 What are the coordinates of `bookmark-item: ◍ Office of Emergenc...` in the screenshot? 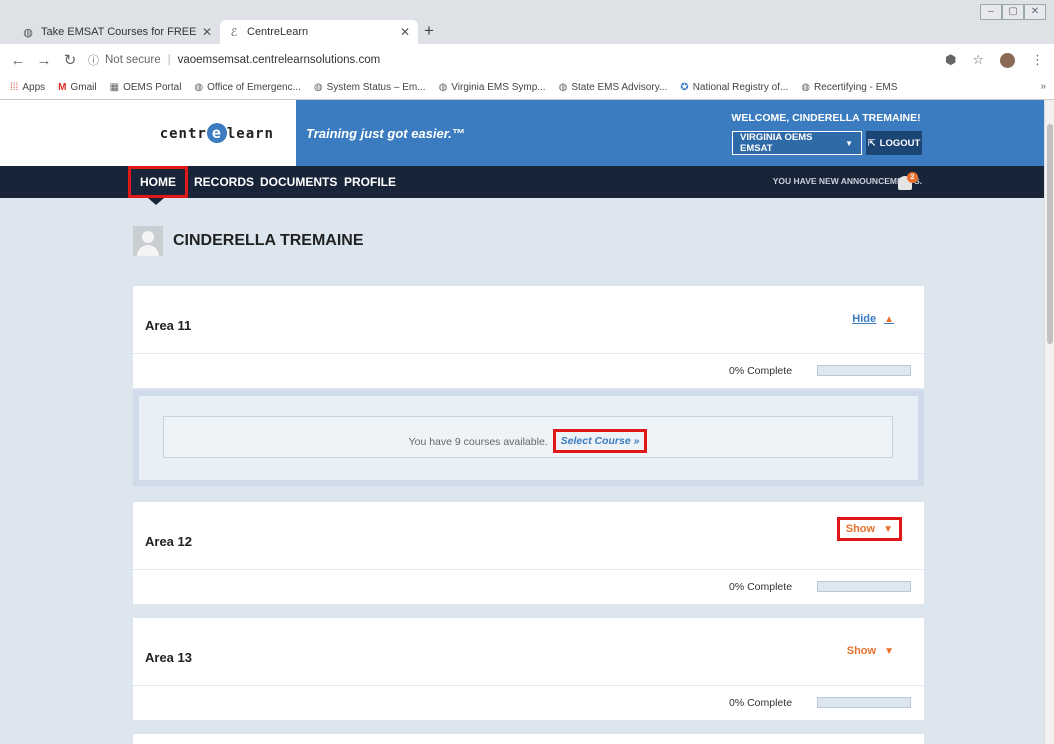 It's located at (247, 87).